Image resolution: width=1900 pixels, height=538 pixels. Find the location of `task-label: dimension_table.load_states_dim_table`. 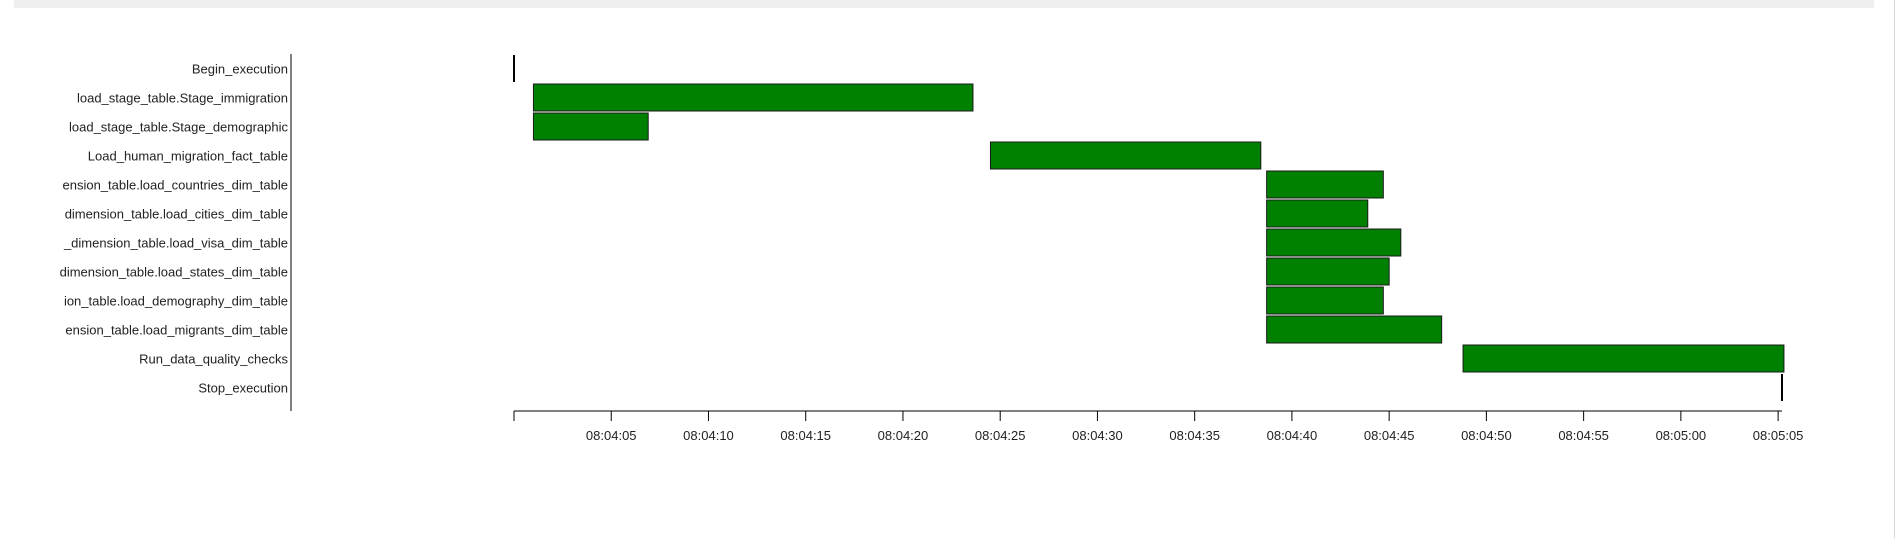

task-label: dimension_table.load_states_dim_table is located at coordinates (174, 272).